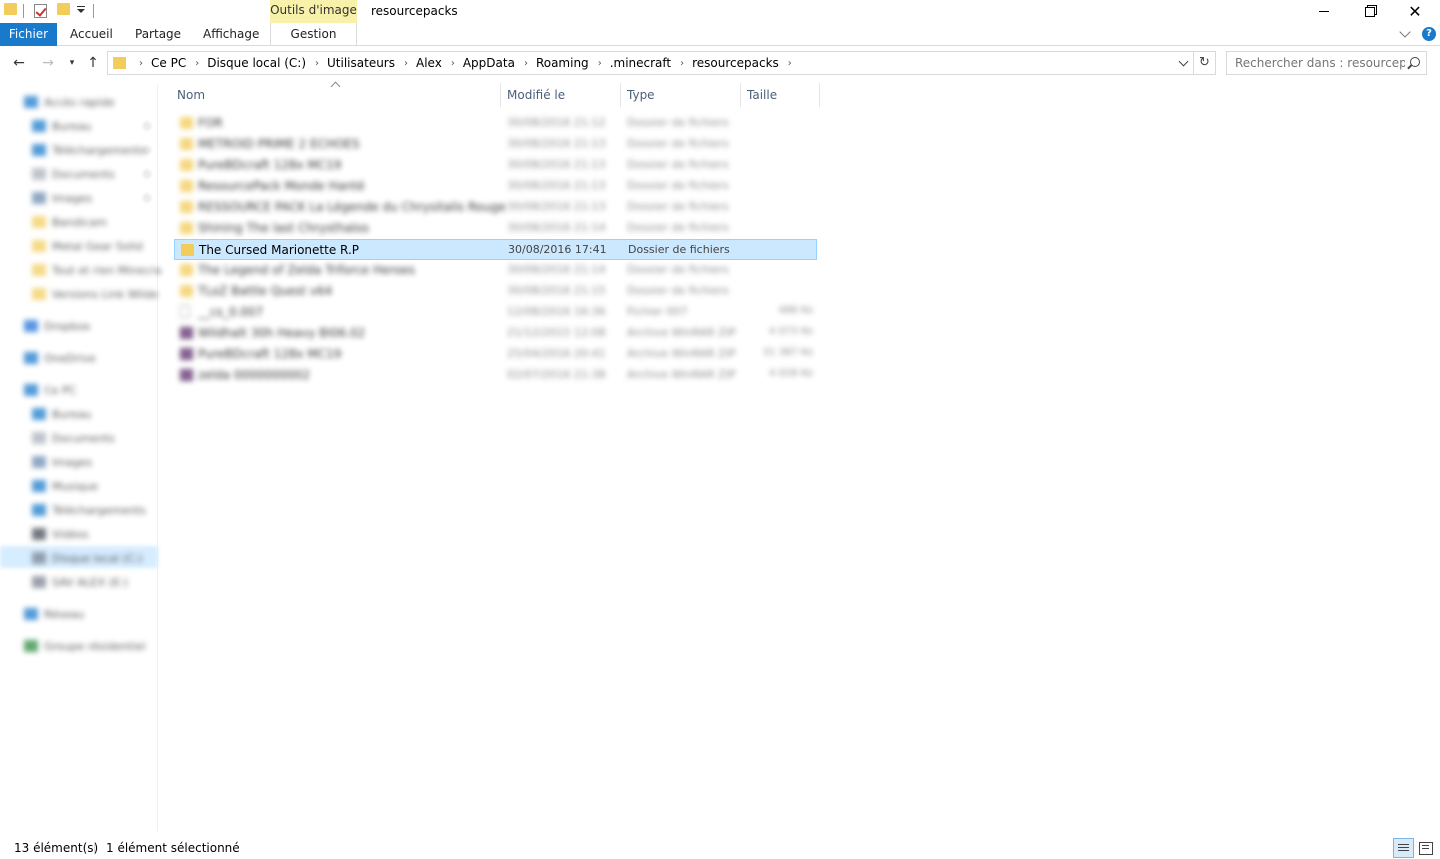 This screenshot has height=859, width=1440. Describe the element at coordinates (87, 558) in the screenshot. I see `nav-item: Disque local (C:)` at that location.